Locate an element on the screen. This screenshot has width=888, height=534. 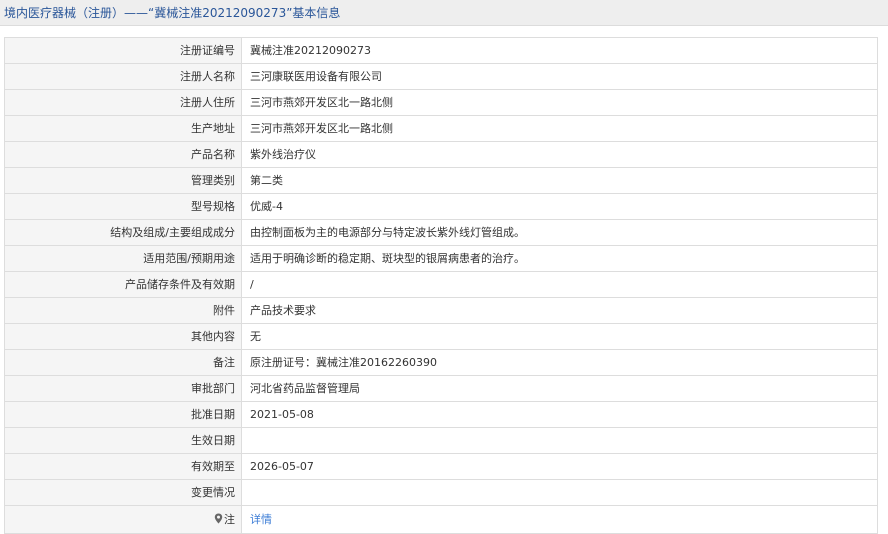
field-value: 第二类 is located at coordinates (559, 180).